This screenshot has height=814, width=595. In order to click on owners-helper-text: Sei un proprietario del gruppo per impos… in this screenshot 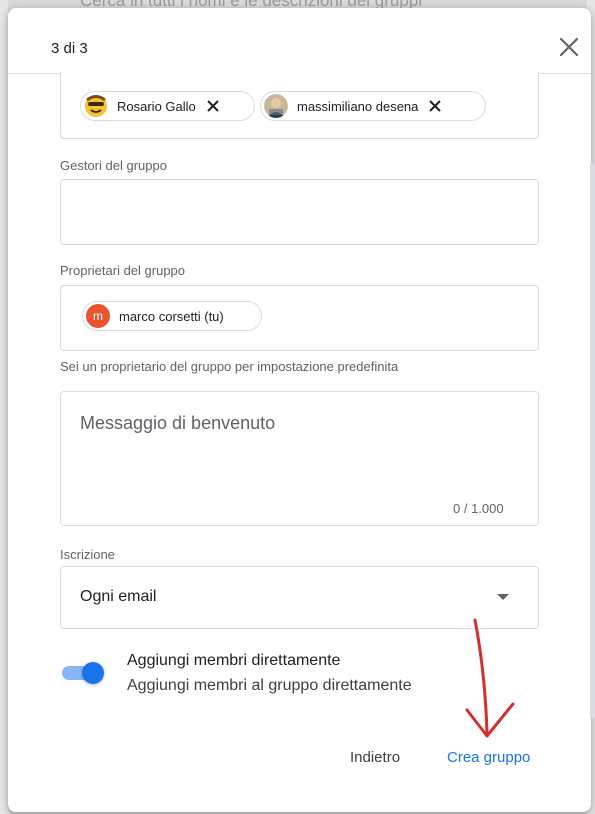, I will do `click(229, 366)`.